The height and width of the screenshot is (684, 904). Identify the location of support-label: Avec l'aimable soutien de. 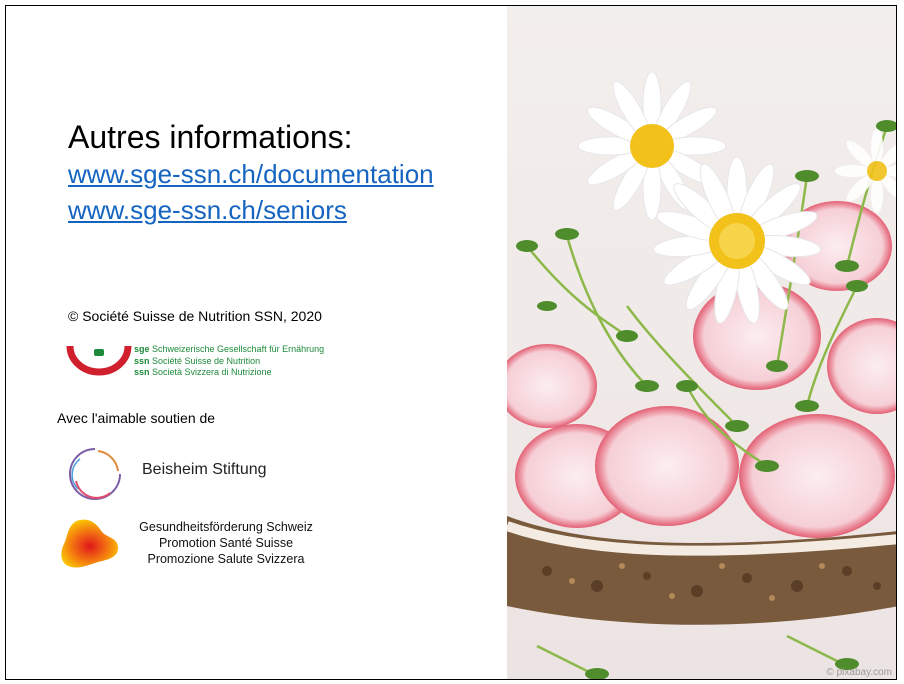
(136, 418).